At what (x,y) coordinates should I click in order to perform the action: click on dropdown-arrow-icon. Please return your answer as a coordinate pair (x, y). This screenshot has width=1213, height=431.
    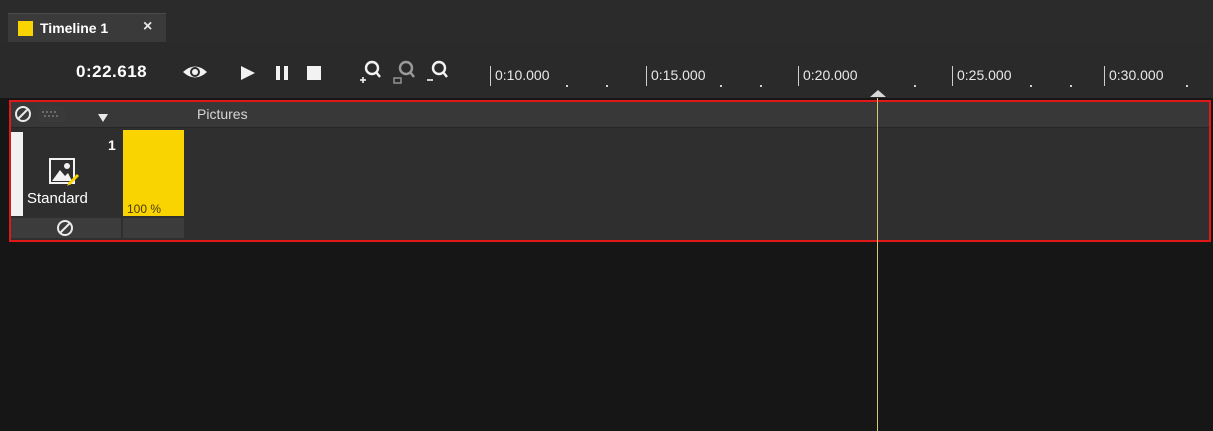
    Looking at the image, I should click on (103, 119).